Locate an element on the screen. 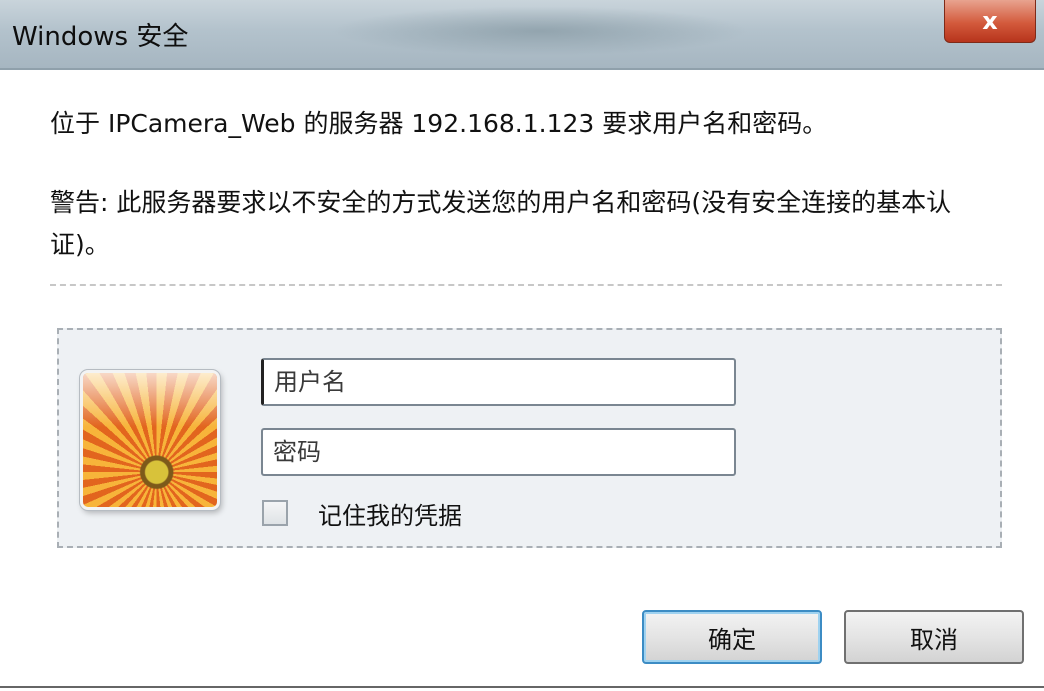 Image resolution: width=1044 pixels, height=691 pixels. ok-button-label: 确定 is located at coordinates (732, 639).